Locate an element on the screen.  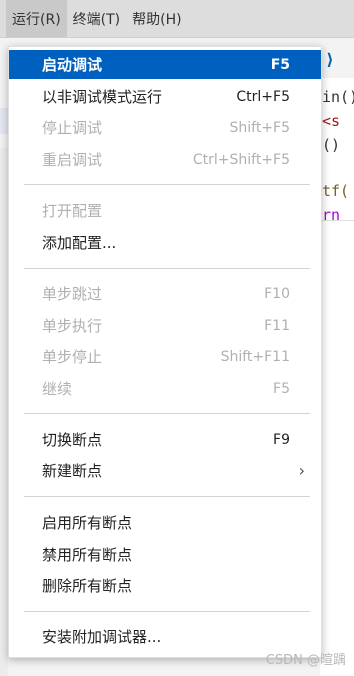
editor-empty-area is located at coordinates (337, 448).